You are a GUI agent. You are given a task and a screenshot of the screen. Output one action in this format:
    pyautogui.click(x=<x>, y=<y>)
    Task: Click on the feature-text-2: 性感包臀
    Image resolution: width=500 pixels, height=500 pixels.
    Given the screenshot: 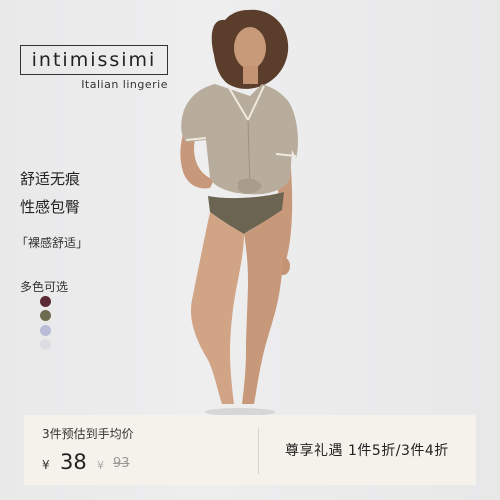 What is the action you would take?
    pyautogui.click(x=50, y=207)
    